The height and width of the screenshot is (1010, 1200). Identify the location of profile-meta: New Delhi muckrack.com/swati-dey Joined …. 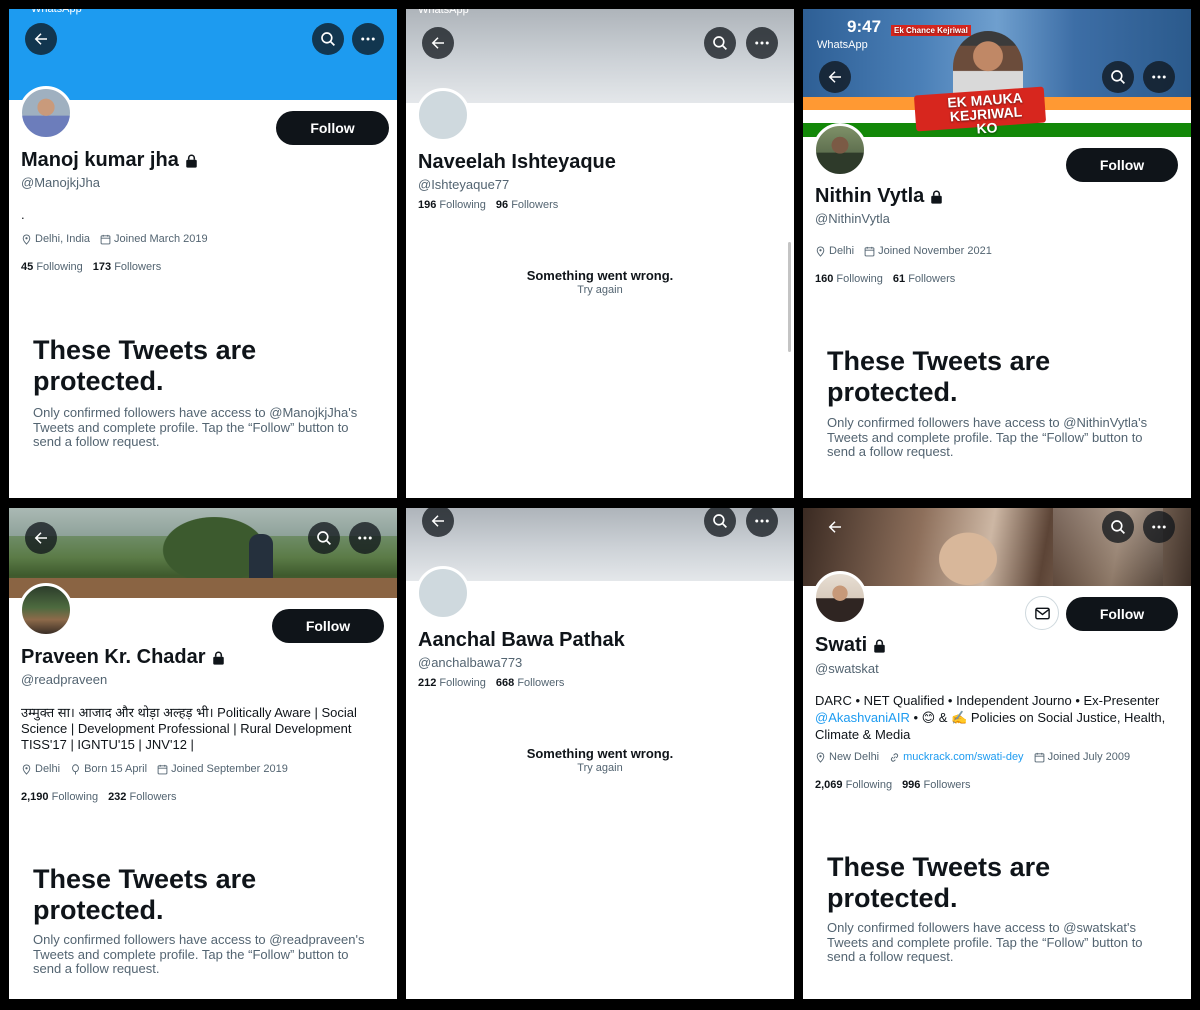
(972, 757).